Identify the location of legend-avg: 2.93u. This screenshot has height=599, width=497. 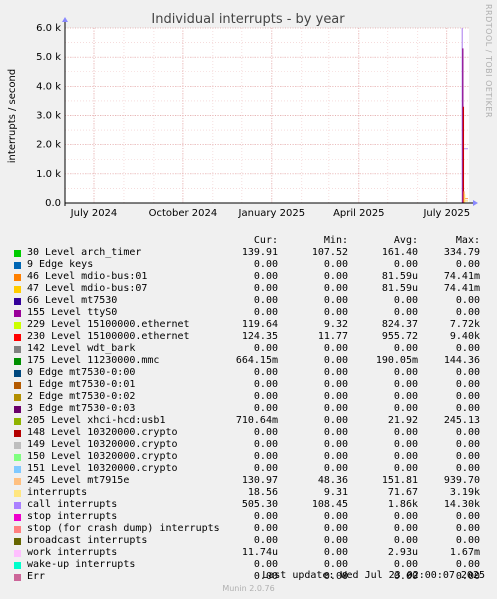
(402, 552).